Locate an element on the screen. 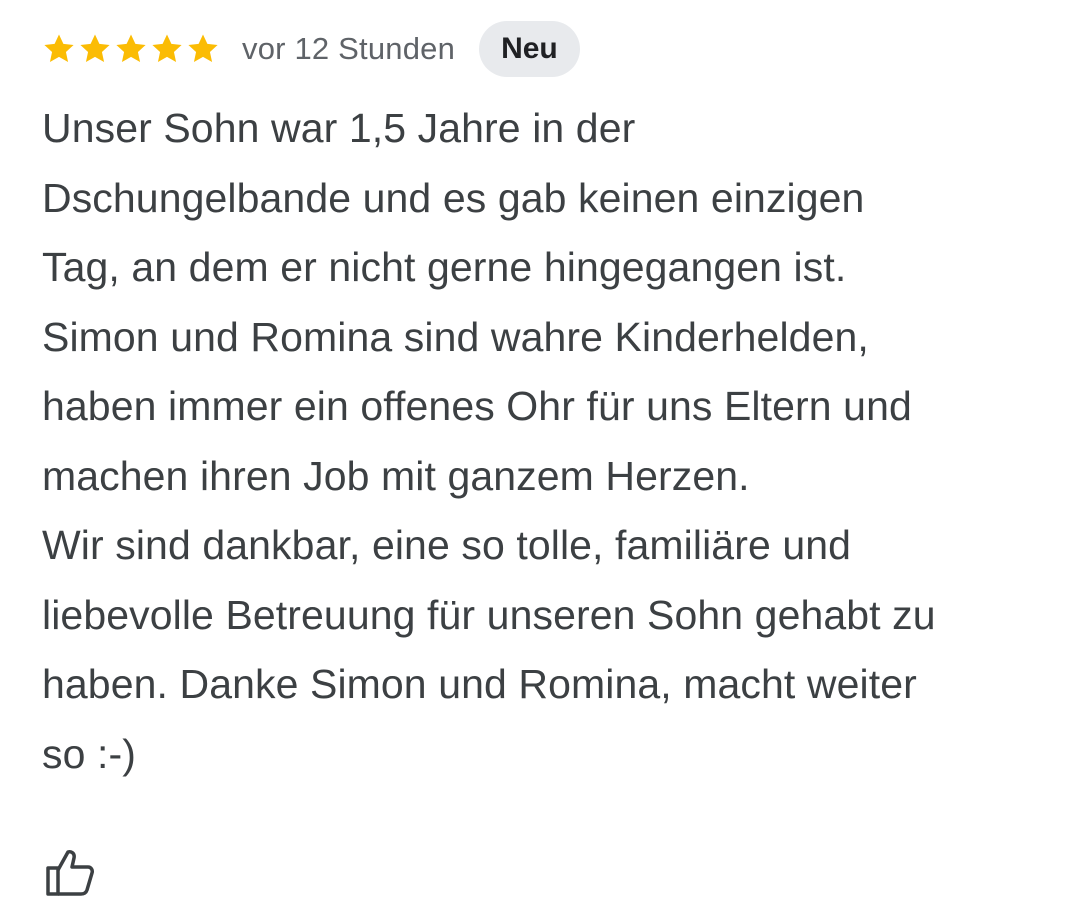  like-button is located at coordinates (70, 873).